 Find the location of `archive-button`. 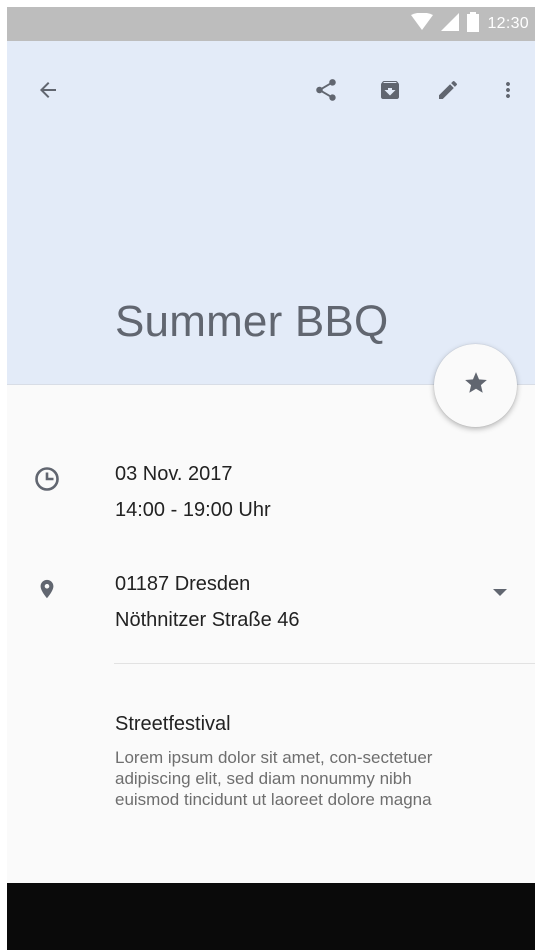

archive-button is located at coordinates (390, 90).